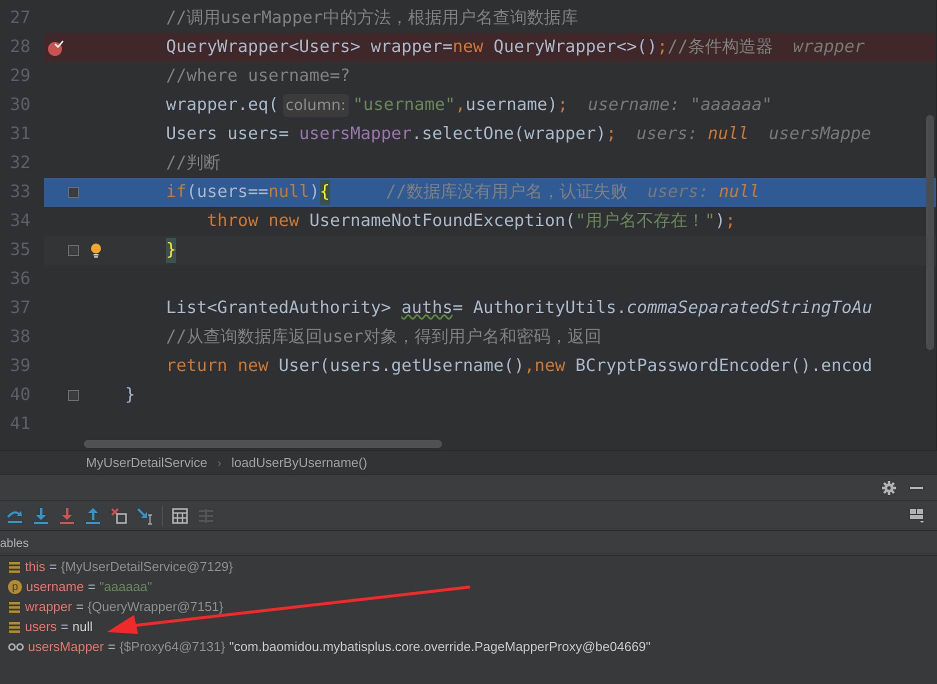 Image resolution: width=937 pixels, height=684 pixels. Describe the element at coordinates (227, 192) in the screenshot. I see `code-text: (users==` at that location.